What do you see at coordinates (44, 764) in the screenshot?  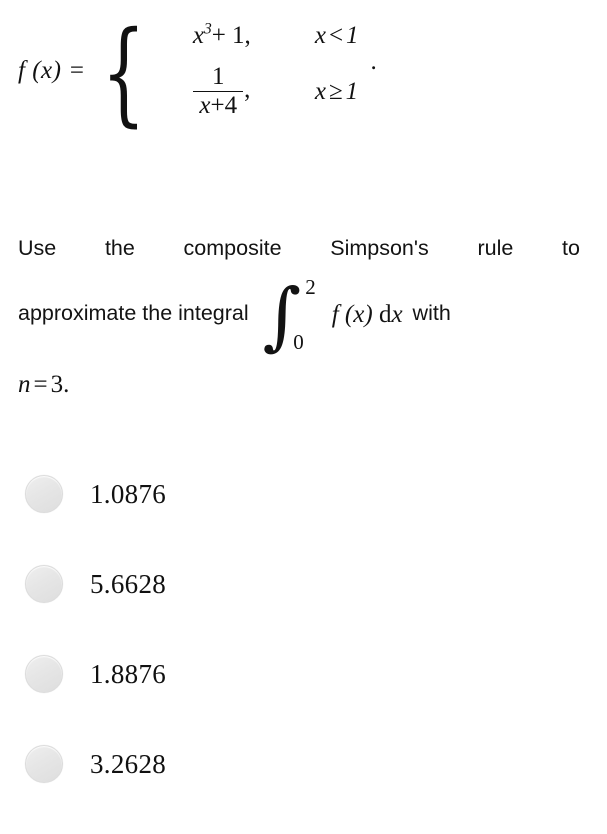 I see `radio-button-d` at bounding box center [44, 764].